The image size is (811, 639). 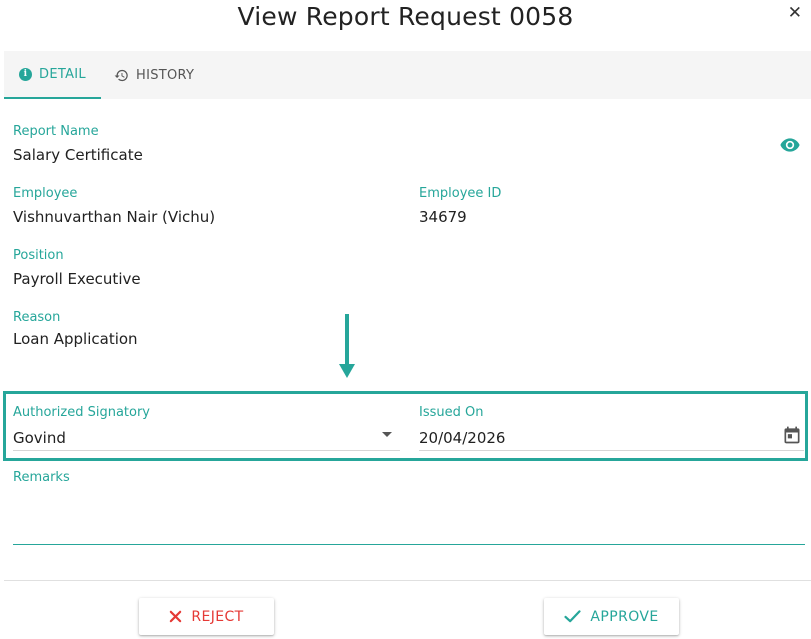 I want to click on position-value: Payroll Executive, so click(x=77, y=279).